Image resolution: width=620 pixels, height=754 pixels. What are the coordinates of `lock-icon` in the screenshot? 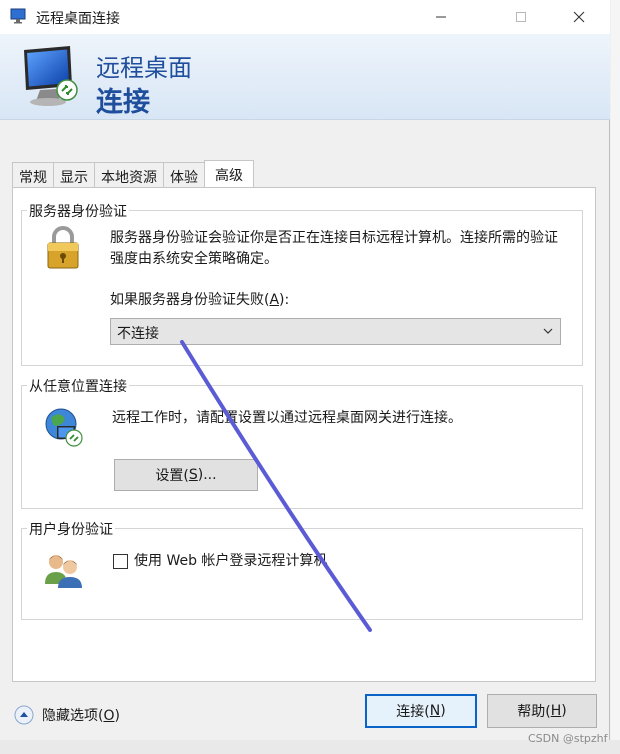 It's located at (63, 247).